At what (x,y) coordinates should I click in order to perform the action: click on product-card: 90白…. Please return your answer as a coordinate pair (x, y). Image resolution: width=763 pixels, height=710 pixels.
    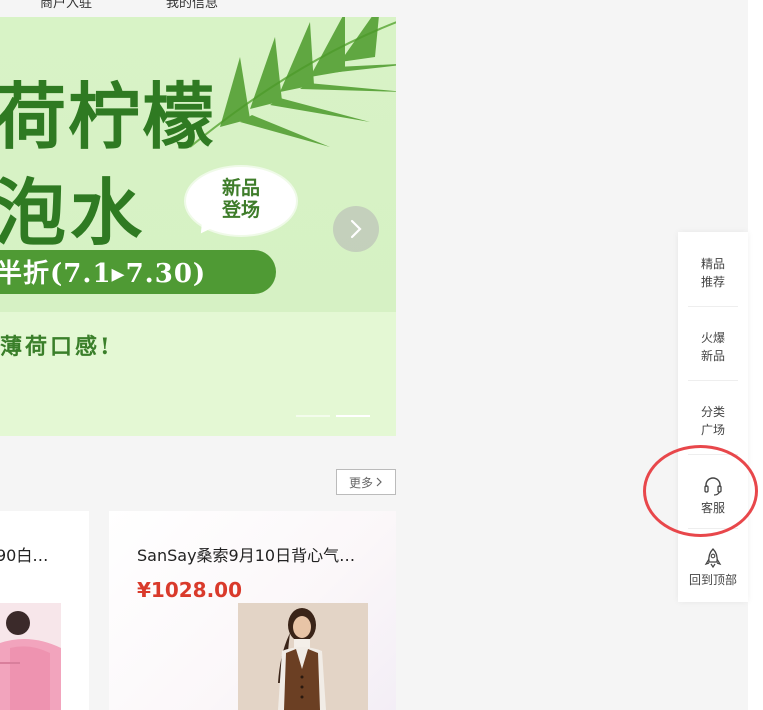
    Looking at the image, I should click on (44, 610).